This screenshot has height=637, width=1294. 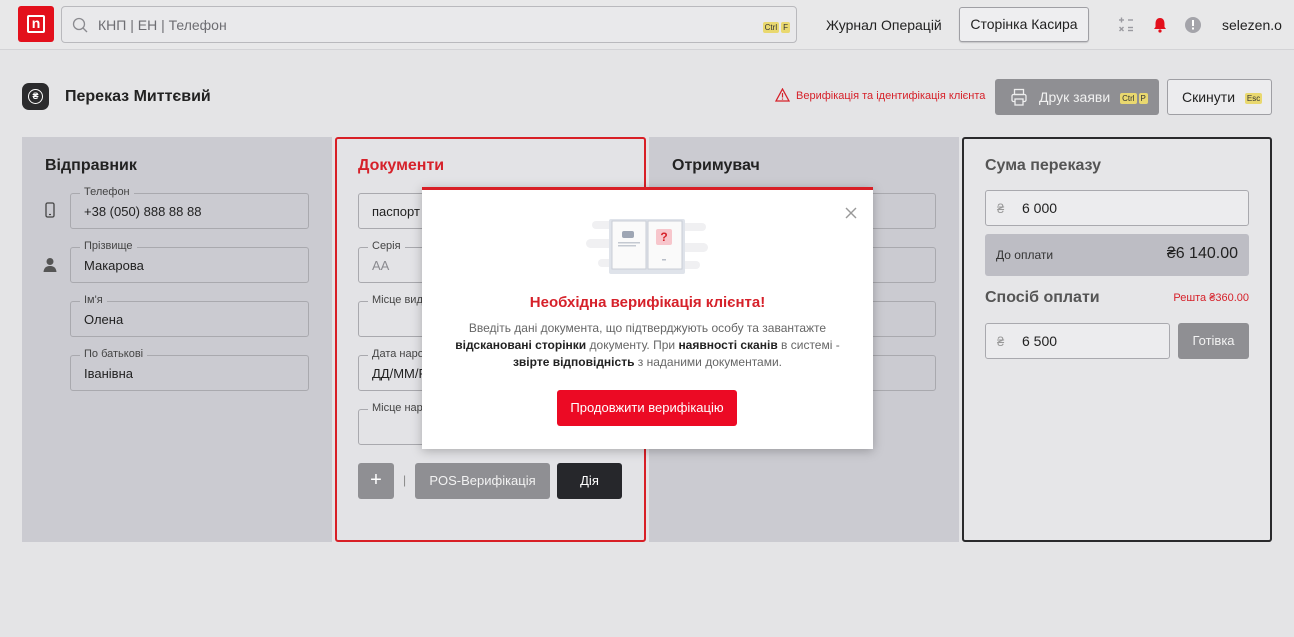 What do you see at coordinates (397, 300) in the screenshot?
I see `field-label: Місце вид` at bounding box center [397, 300].